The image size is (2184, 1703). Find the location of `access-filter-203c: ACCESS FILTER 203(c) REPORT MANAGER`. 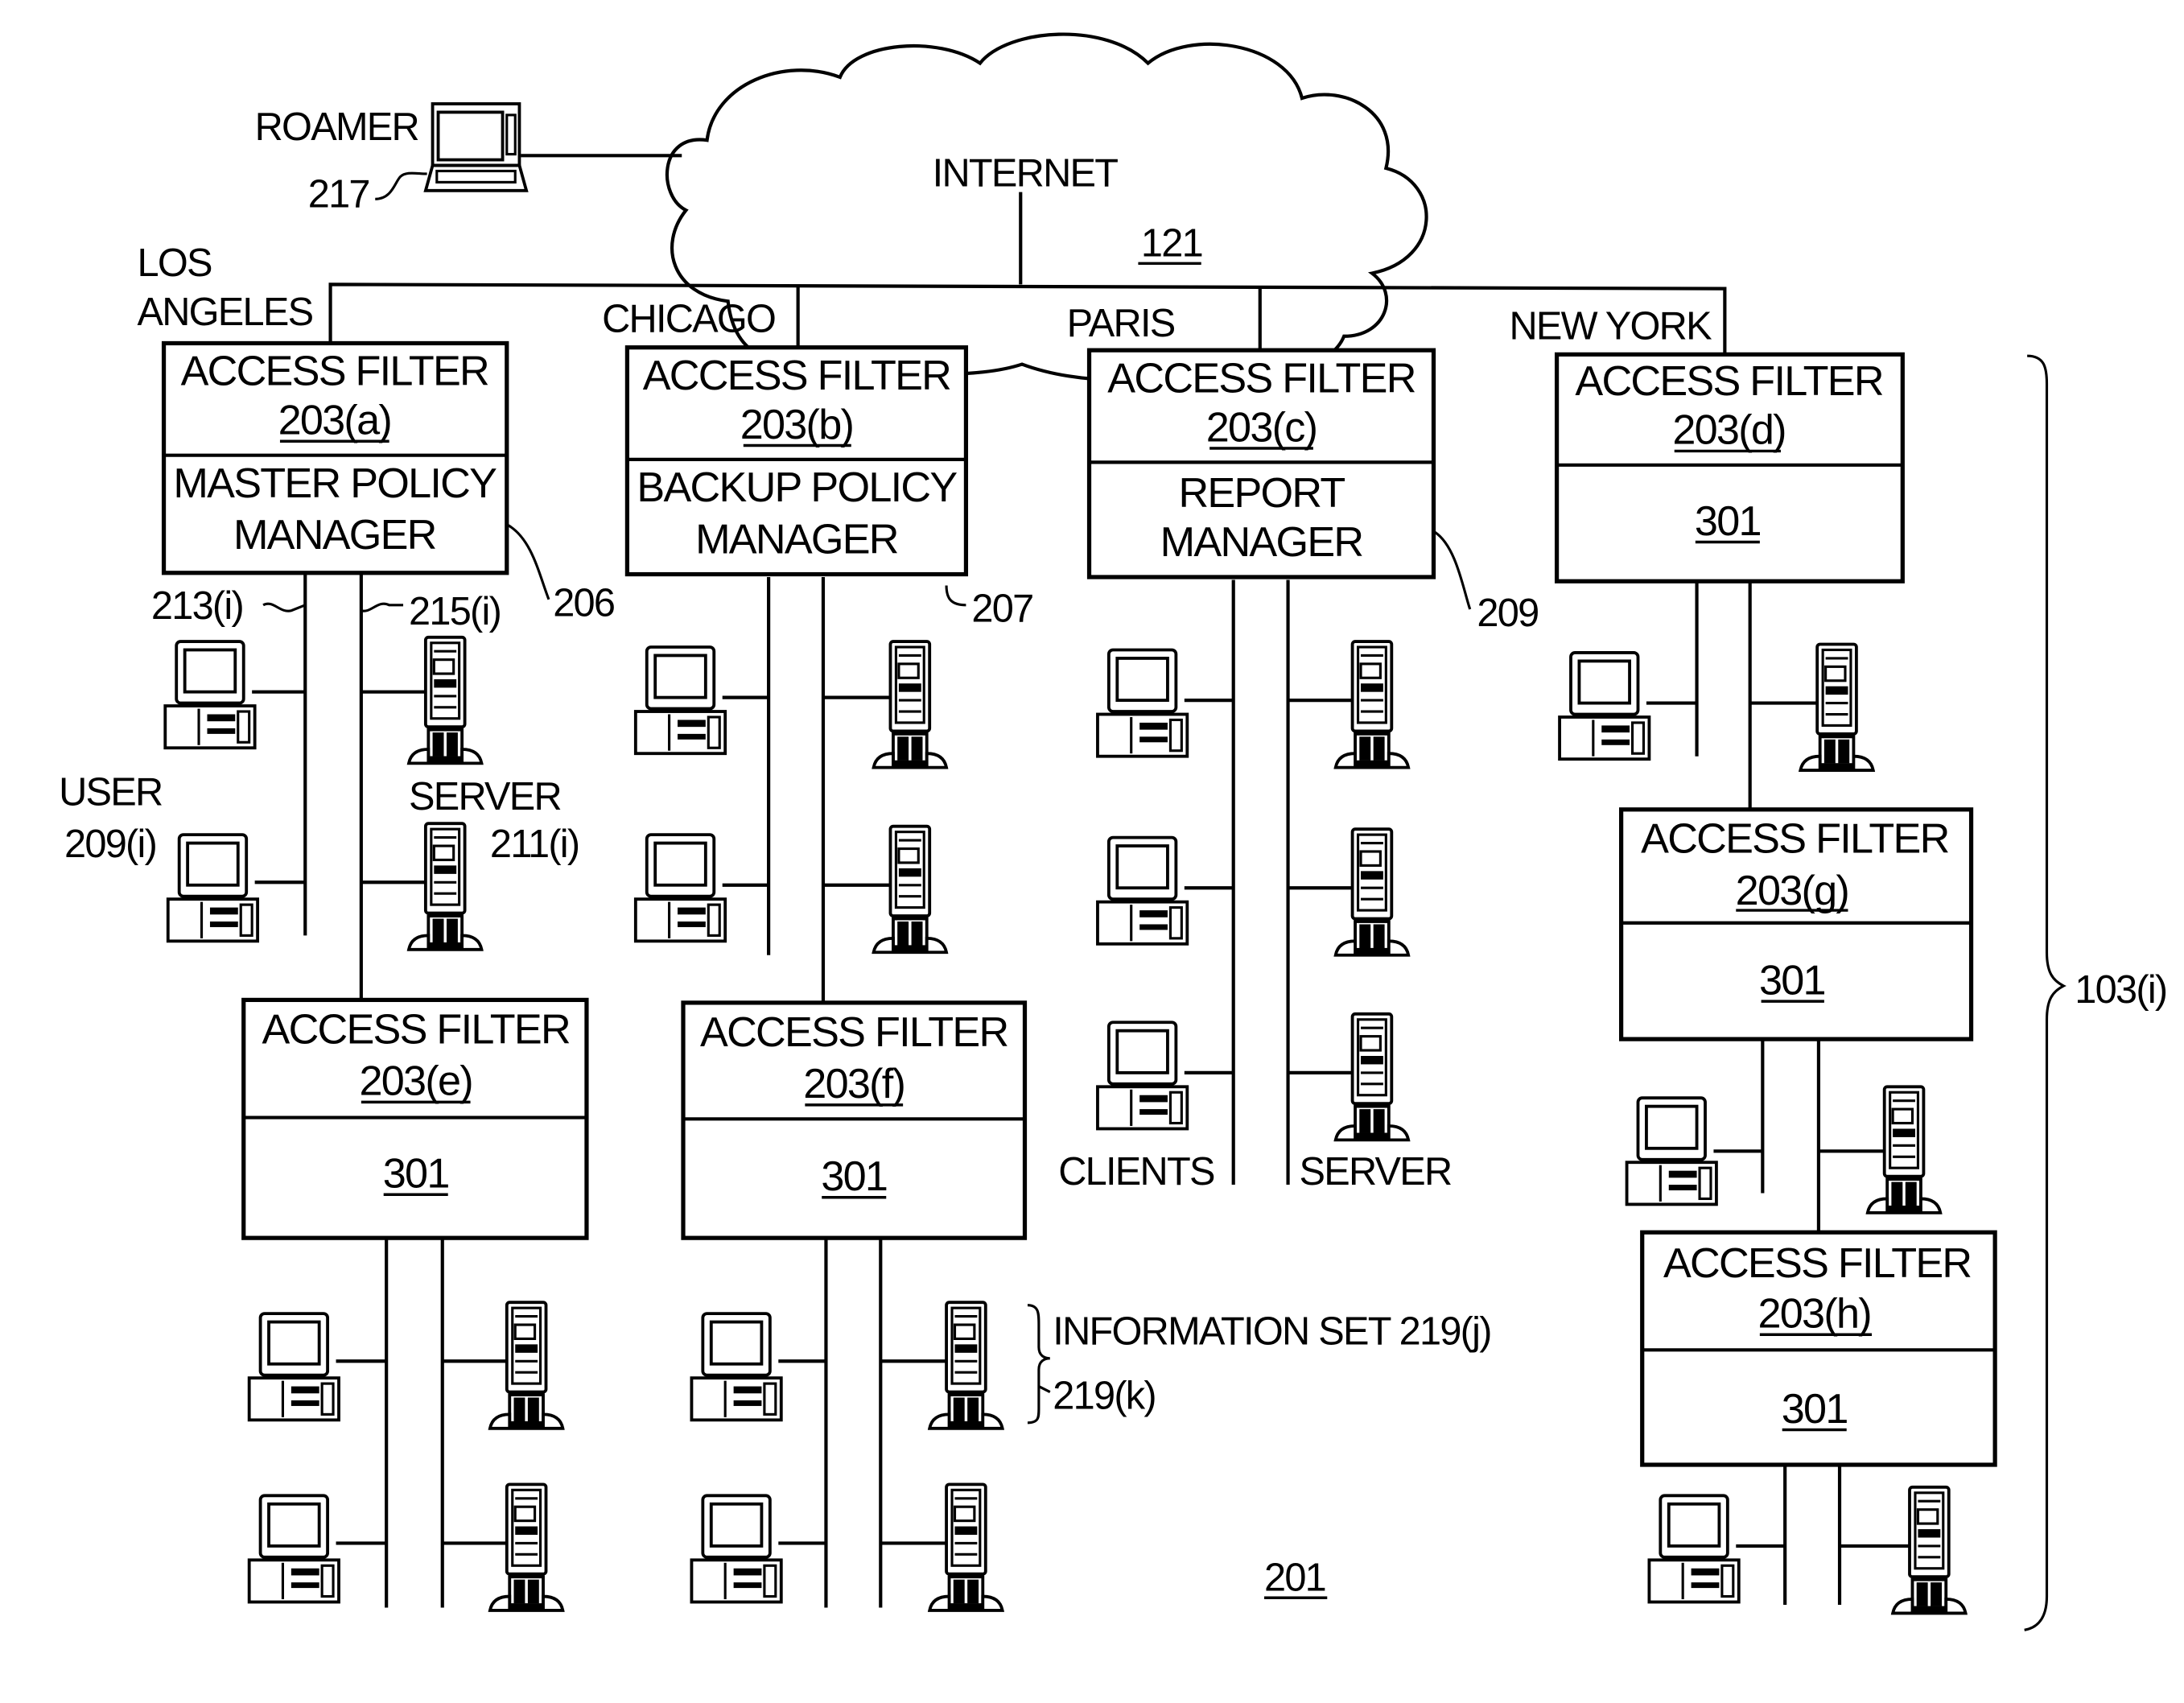

access-filter-203c: ACCESS FILTER 203(c) REPORT MANAGER is located at coordinates (1261, 463).